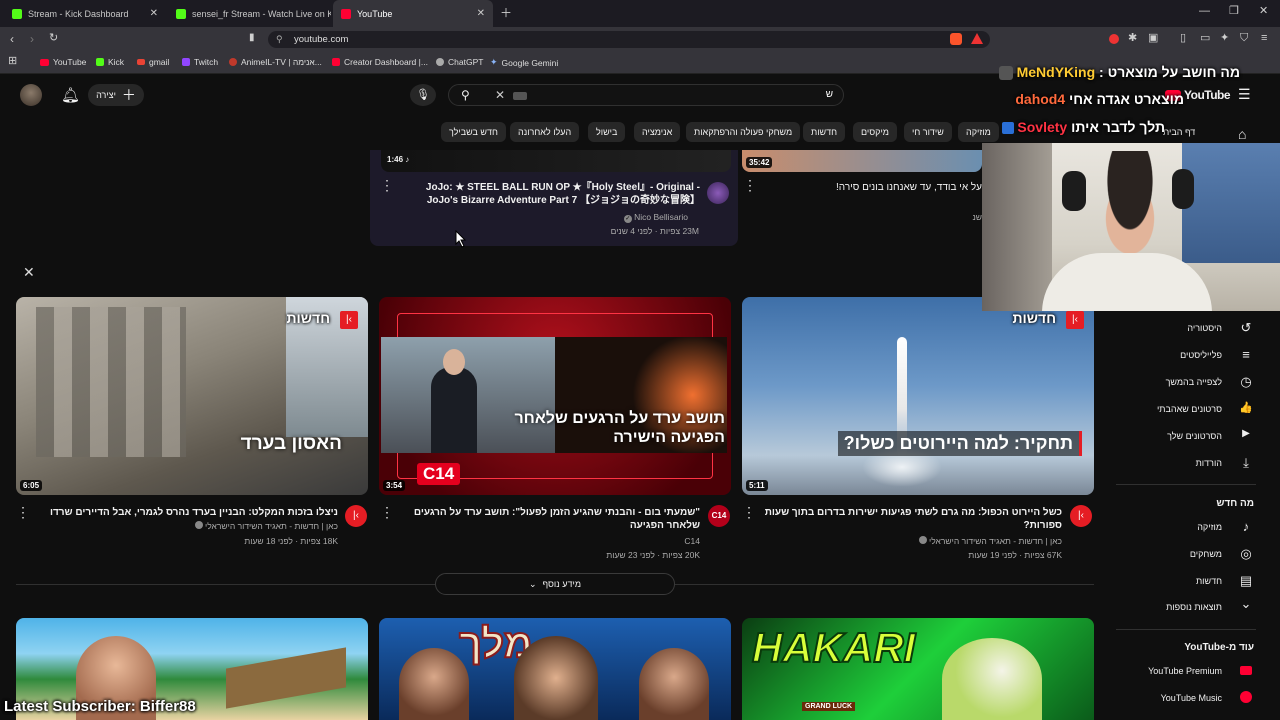 This screenshot has height=720, width=1280. Describe the element at coordinates (459, 62) in the screenshot. I see `bookmark-chatgpt: ChatGPT` at that location.